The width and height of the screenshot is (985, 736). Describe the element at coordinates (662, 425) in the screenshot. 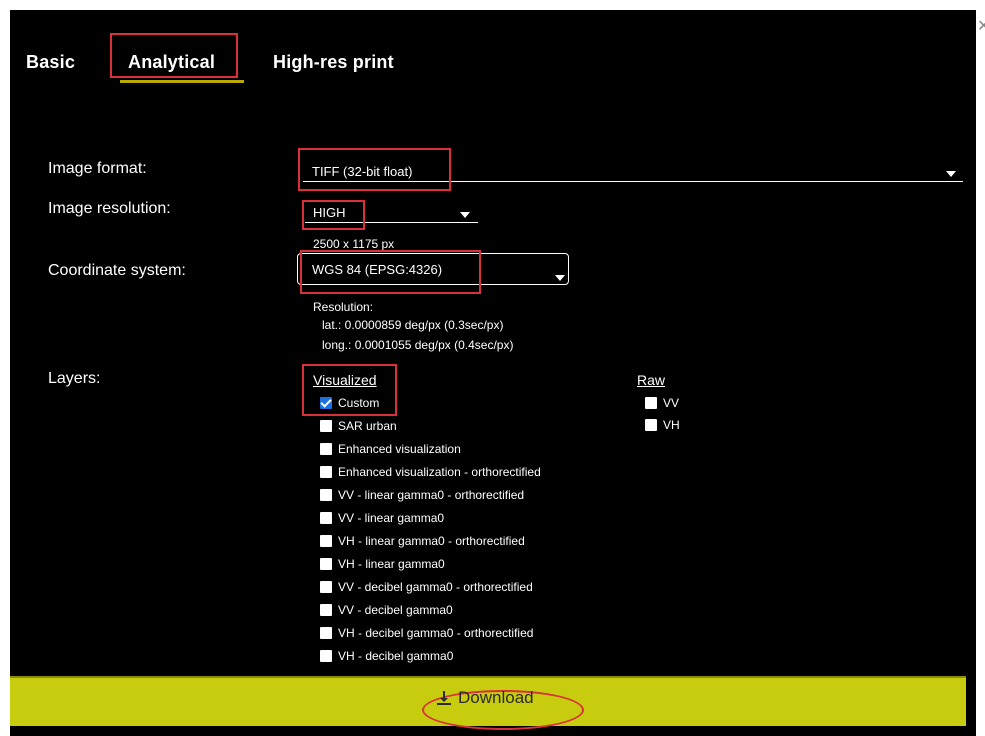

I see `raw-layer-item: VH` at that location.